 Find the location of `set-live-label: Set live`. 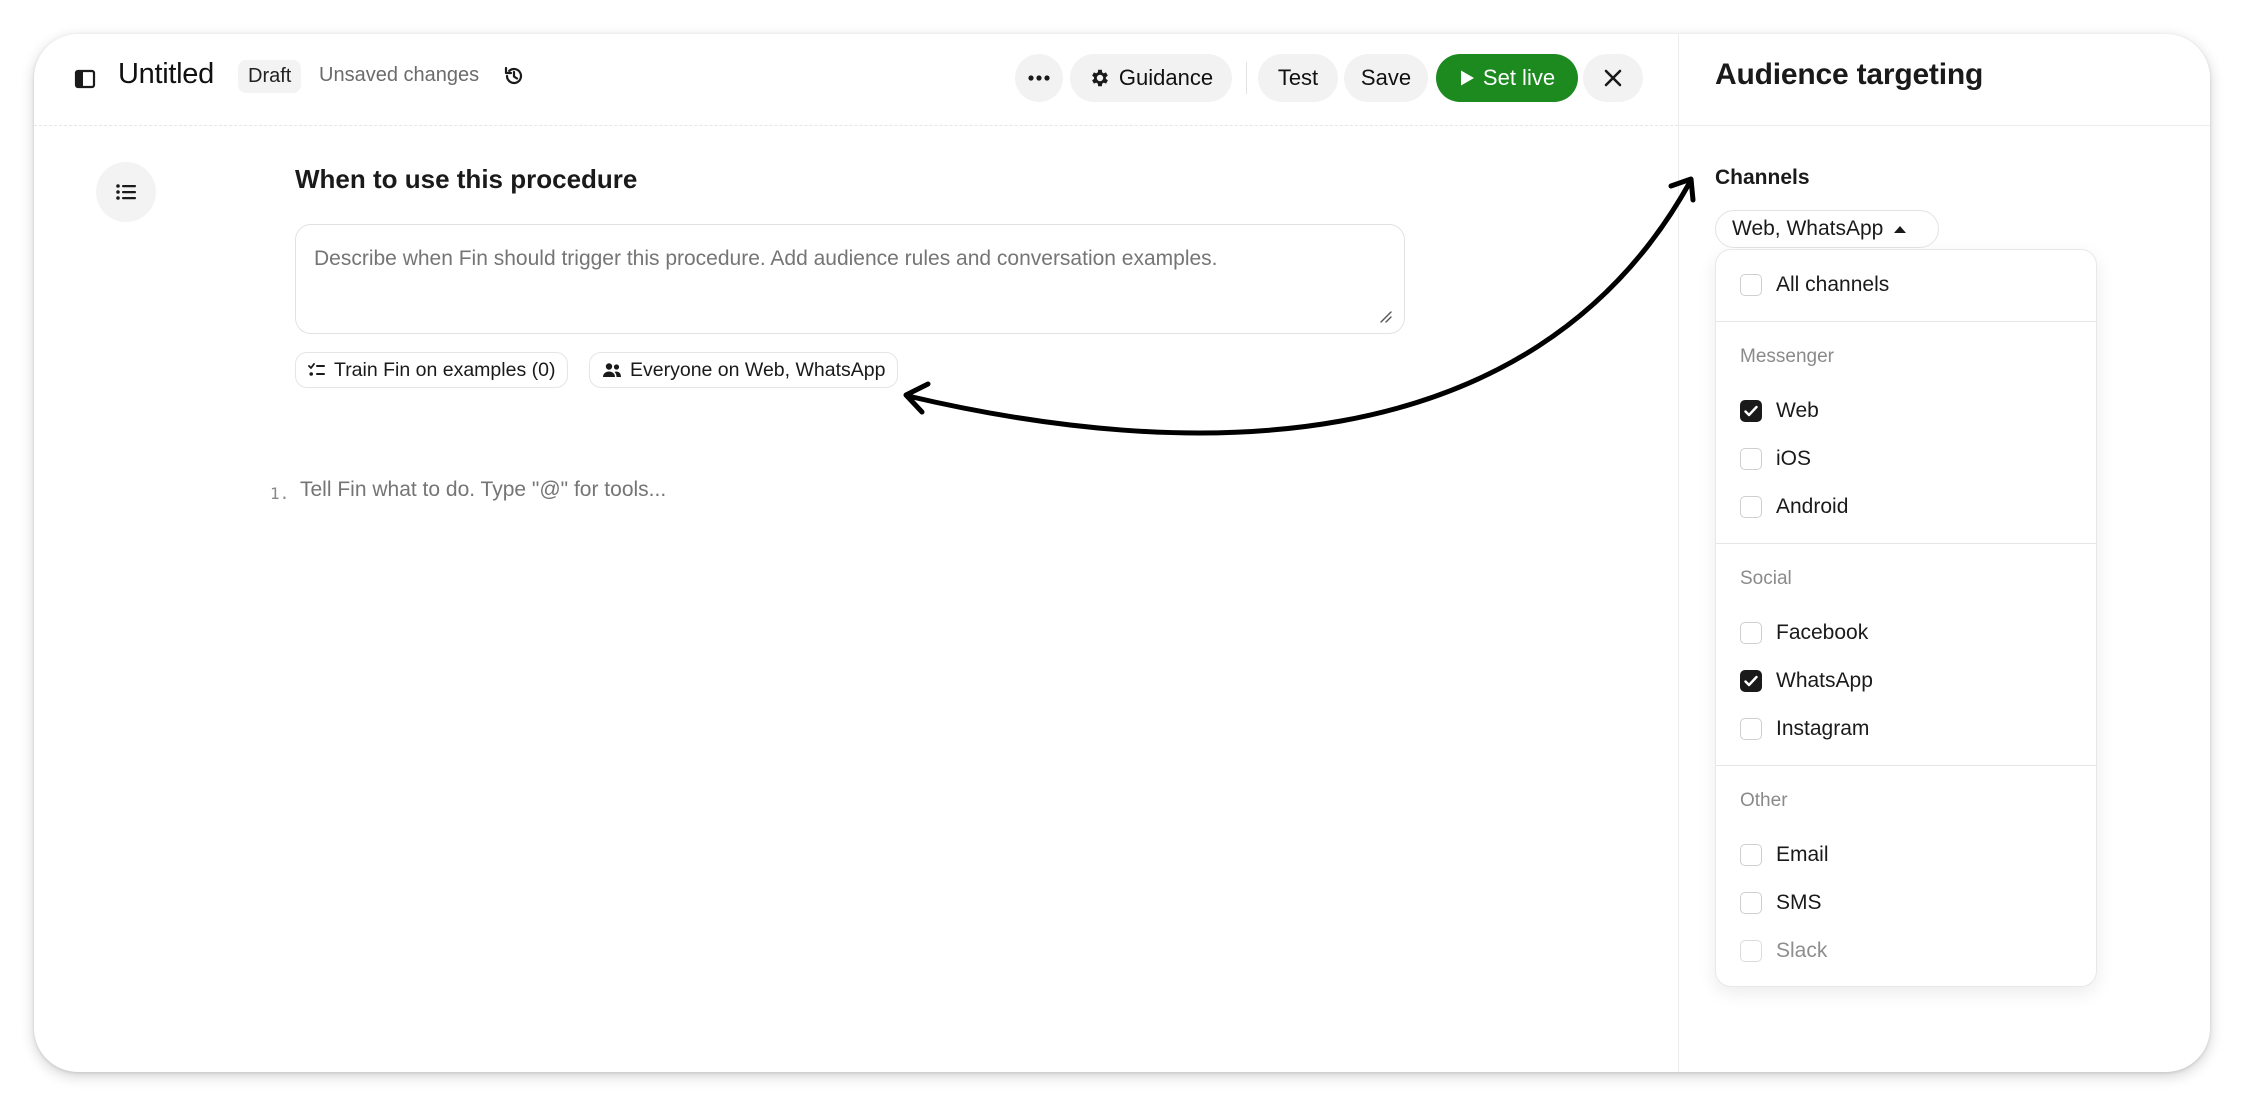

set-live-label: Set live is located at coordinates (1519, 77).